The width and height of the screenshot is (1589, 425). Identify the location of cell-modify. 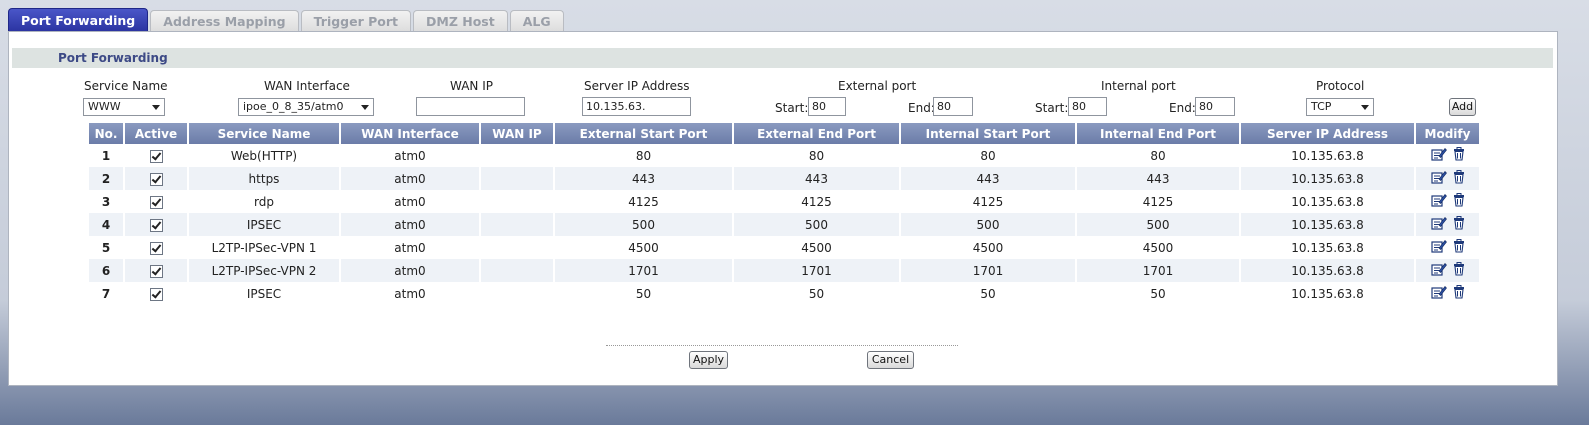
(1448, 293).